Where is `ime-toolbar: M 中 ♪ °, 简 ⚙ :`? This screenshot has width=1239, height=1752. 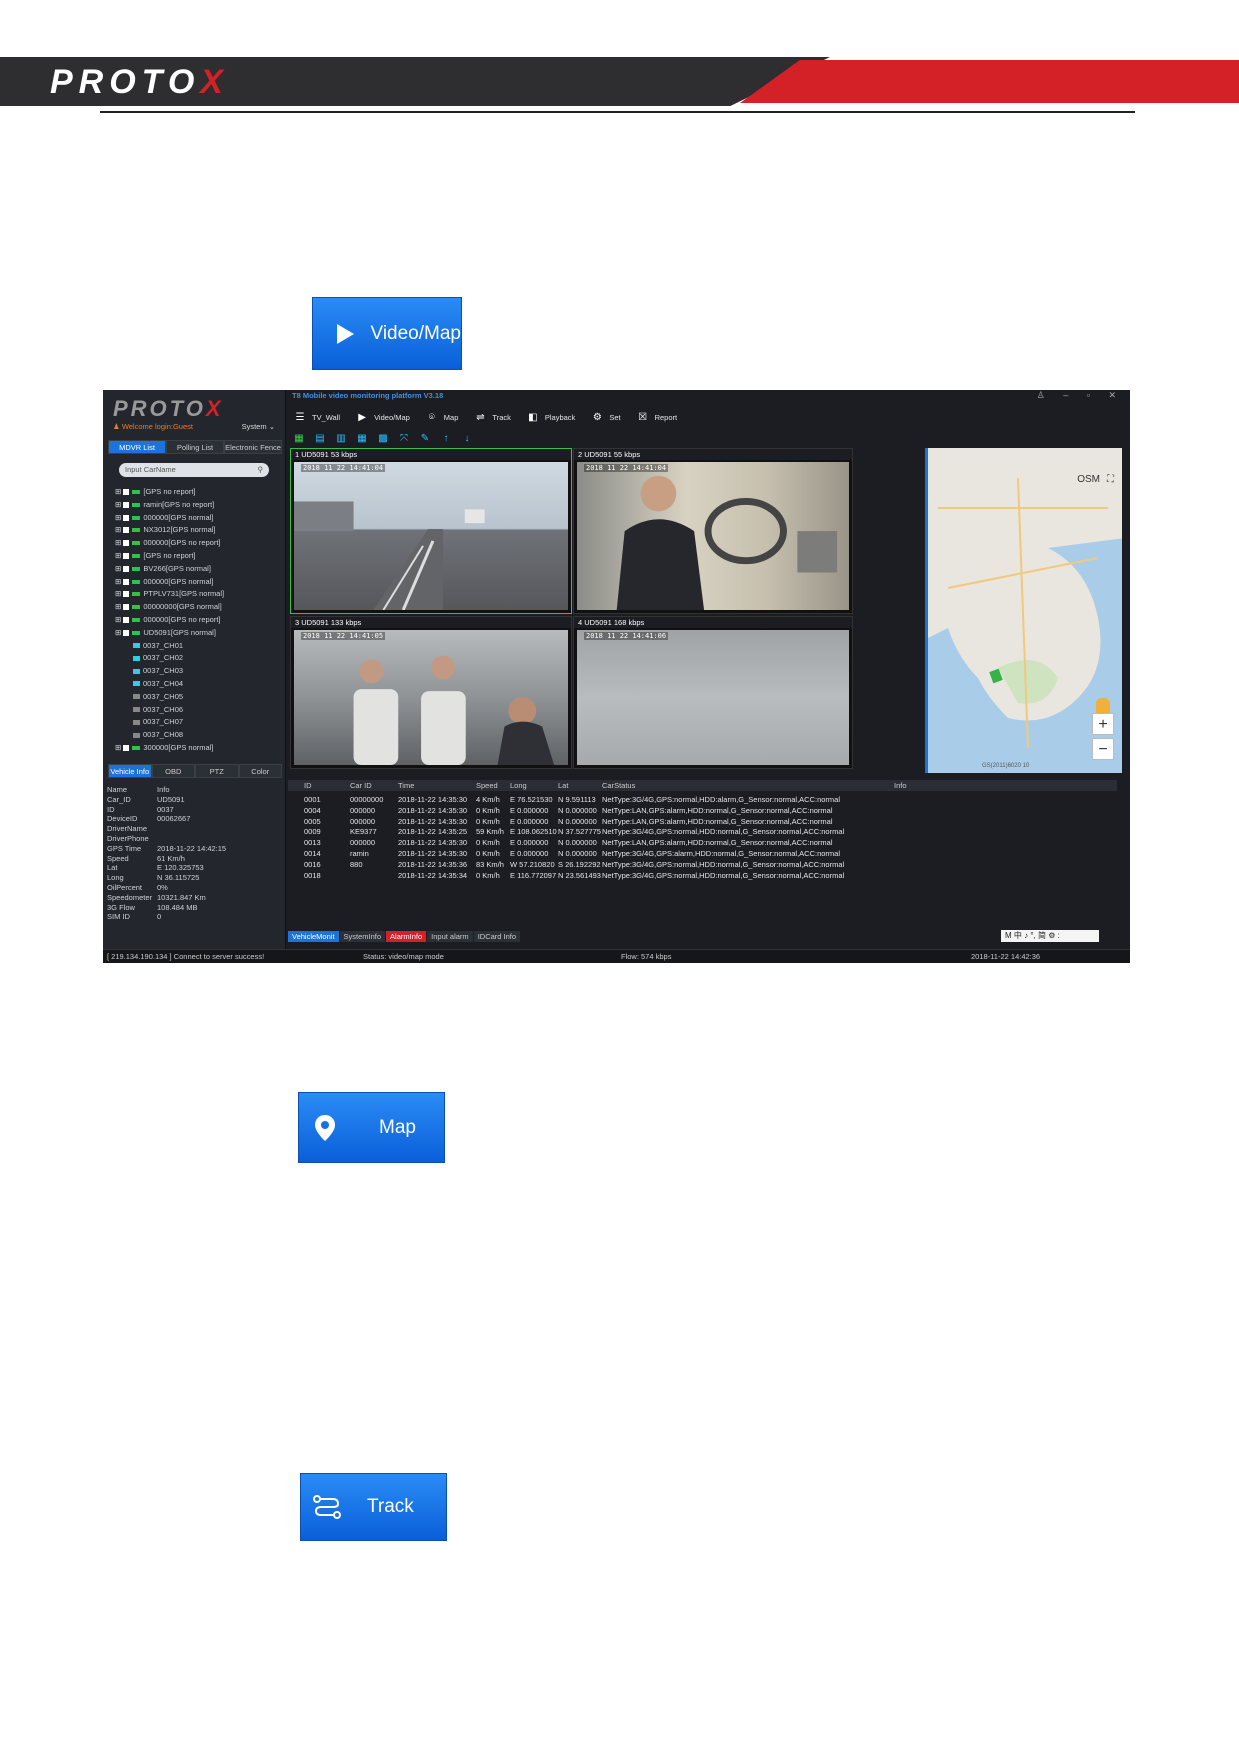 ime-toolbar: M 中 ♪ °, 简 ⚙ : is located at coordinates (1050, 936).